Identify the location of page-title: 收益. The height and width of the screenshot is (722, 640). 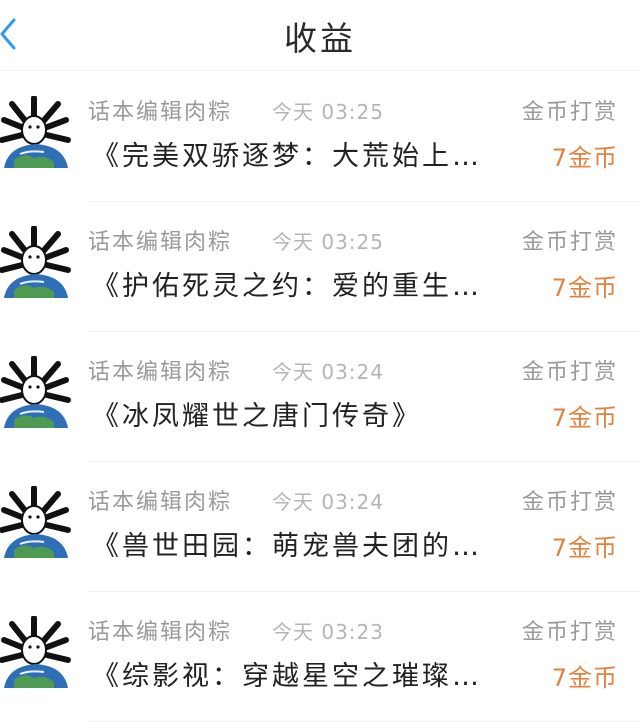
(320, 38).